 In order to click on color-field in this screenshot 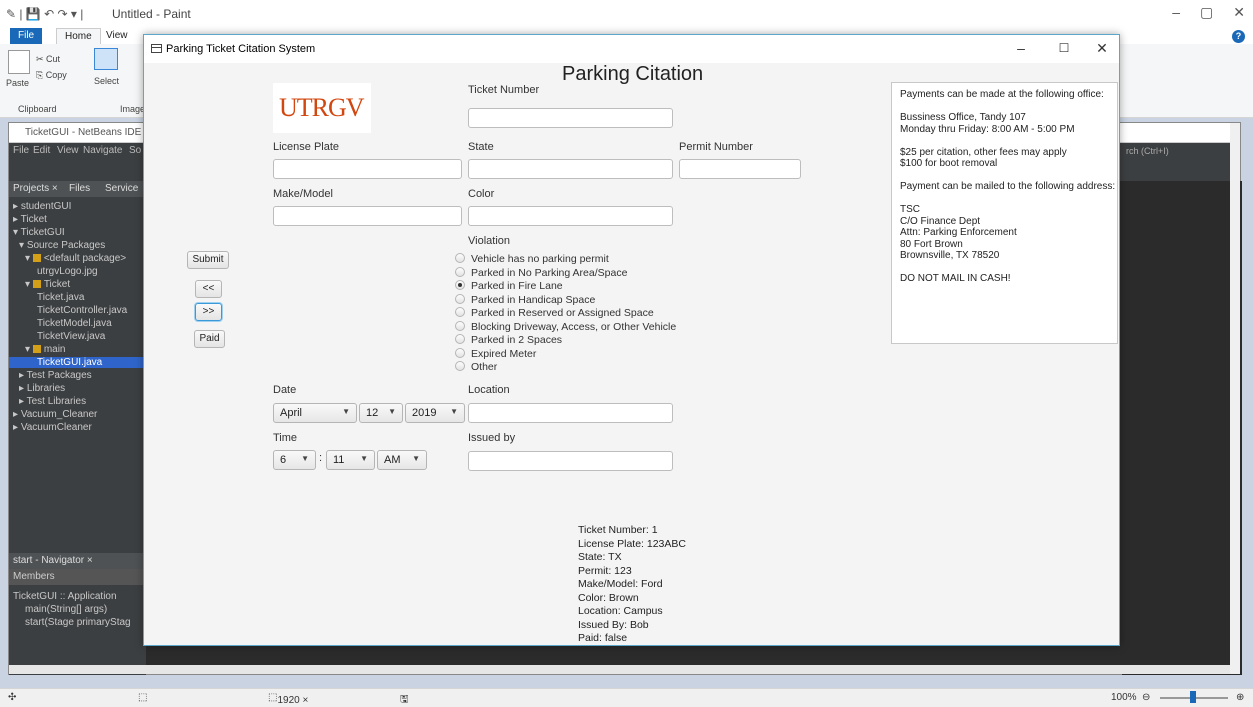, I will do `click(570, 216)`.